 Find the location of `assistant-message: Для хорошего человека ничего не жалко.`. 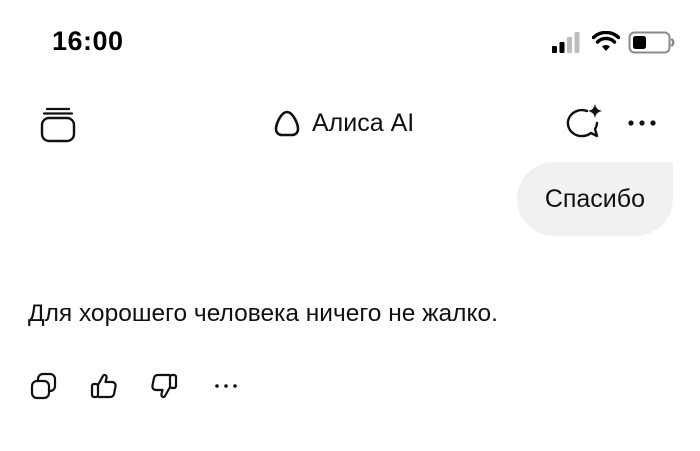

assistant-message: Для хорошего человека ничего не жалко. is located at coordinates (263, 313).